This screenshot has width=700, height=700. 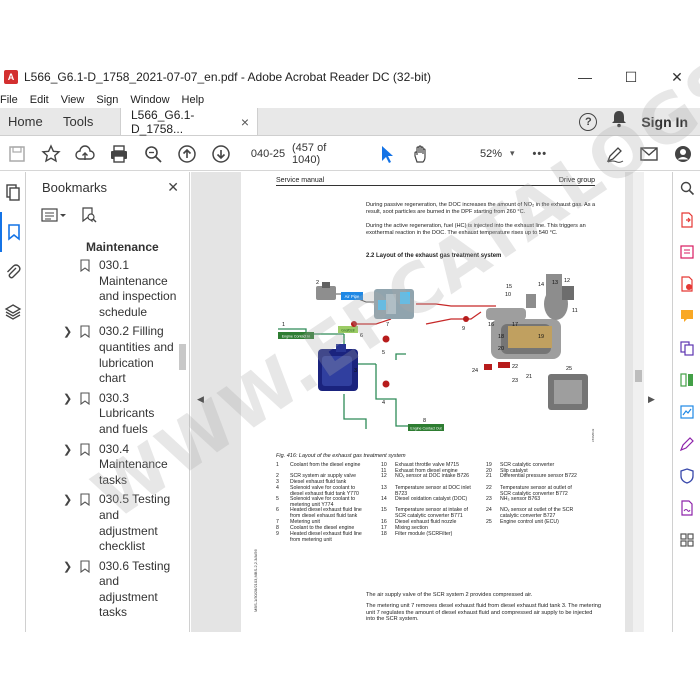 I want to click on bookmark-section-maintenance: Maintenance, so click(x=102, y=248).